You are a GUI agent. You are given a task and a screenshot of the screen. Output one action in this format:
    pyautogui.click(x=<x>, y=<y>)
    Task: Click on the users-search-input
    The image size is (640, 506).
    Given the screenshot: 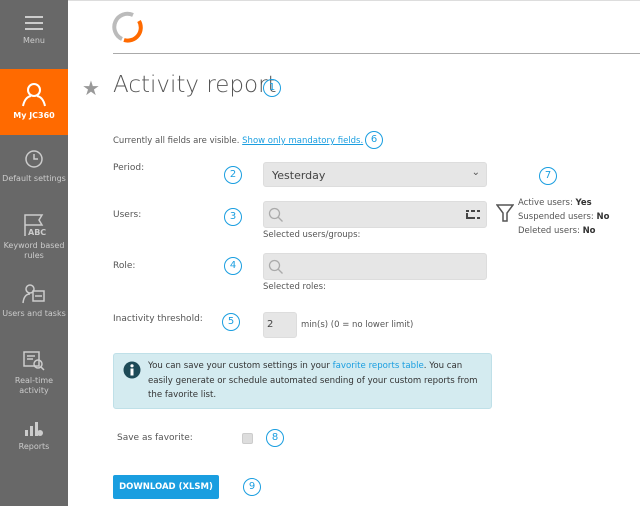 What is the action you would take?
    pyautogui.click(x=375, y=214)
    